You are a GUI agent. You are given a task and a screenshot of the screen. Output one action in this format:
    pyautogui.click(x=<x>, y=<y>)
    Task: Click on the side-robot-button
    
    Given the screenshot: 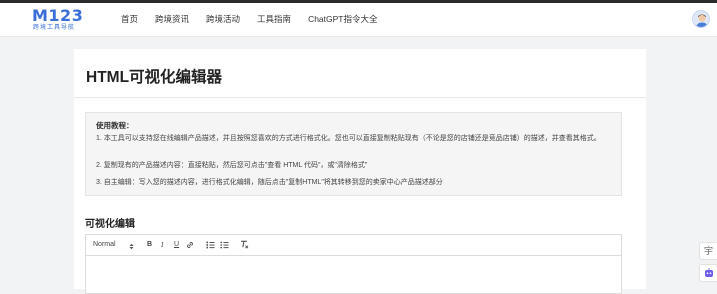 What is the action you would take?
    pyautogui.click(x=708, y=273)
    